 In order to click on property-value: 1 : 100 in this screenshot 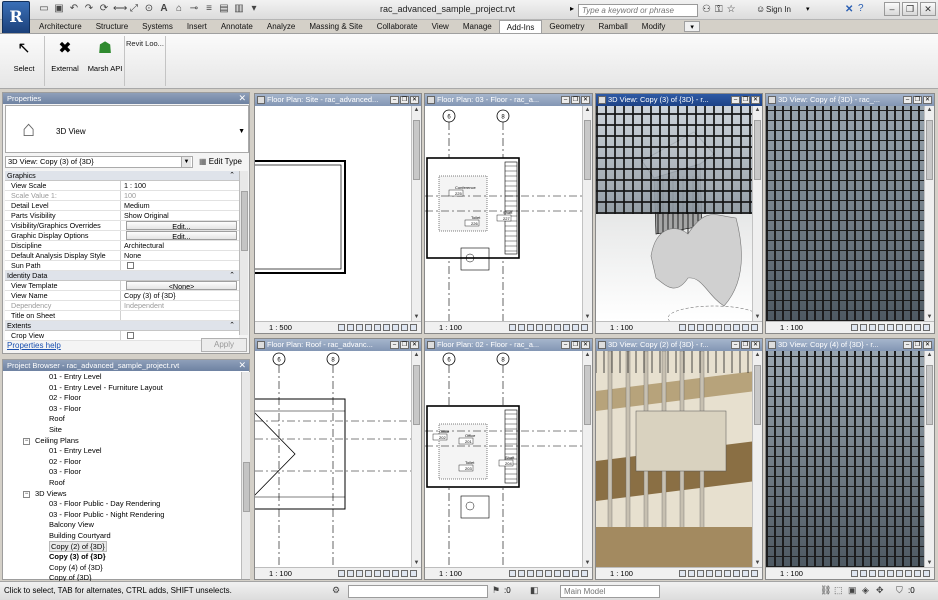, I will do `click(180, 185)`.